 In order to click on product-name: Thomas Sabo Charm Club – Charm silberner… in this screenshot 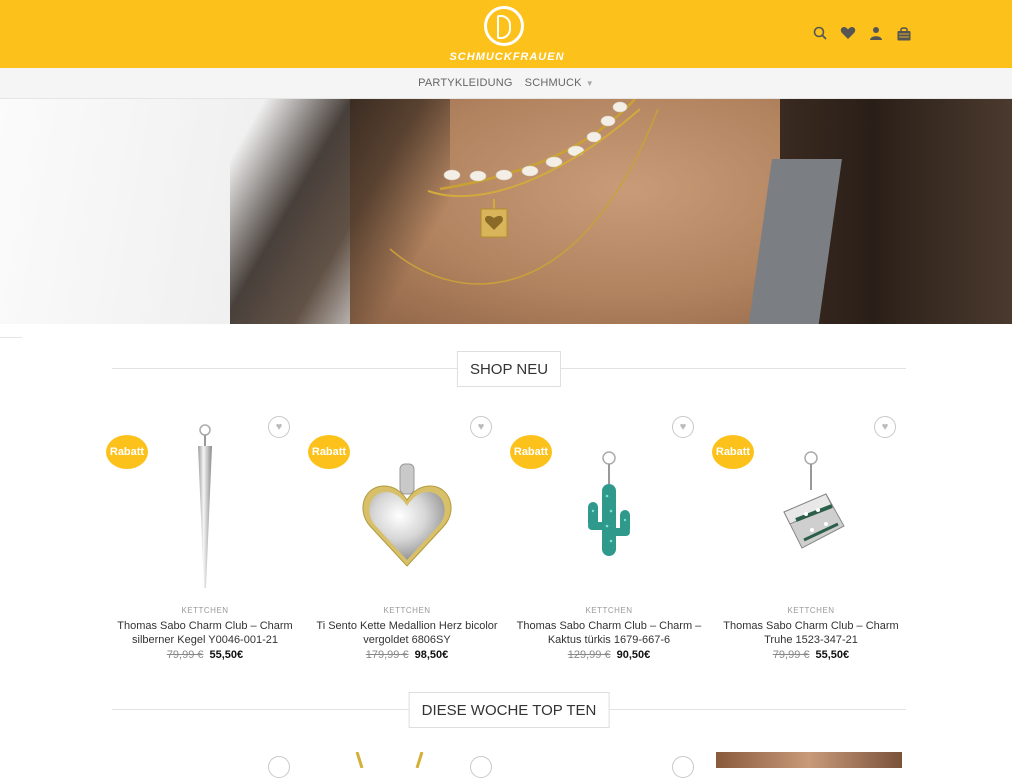, I will do `click(205, 633)`.